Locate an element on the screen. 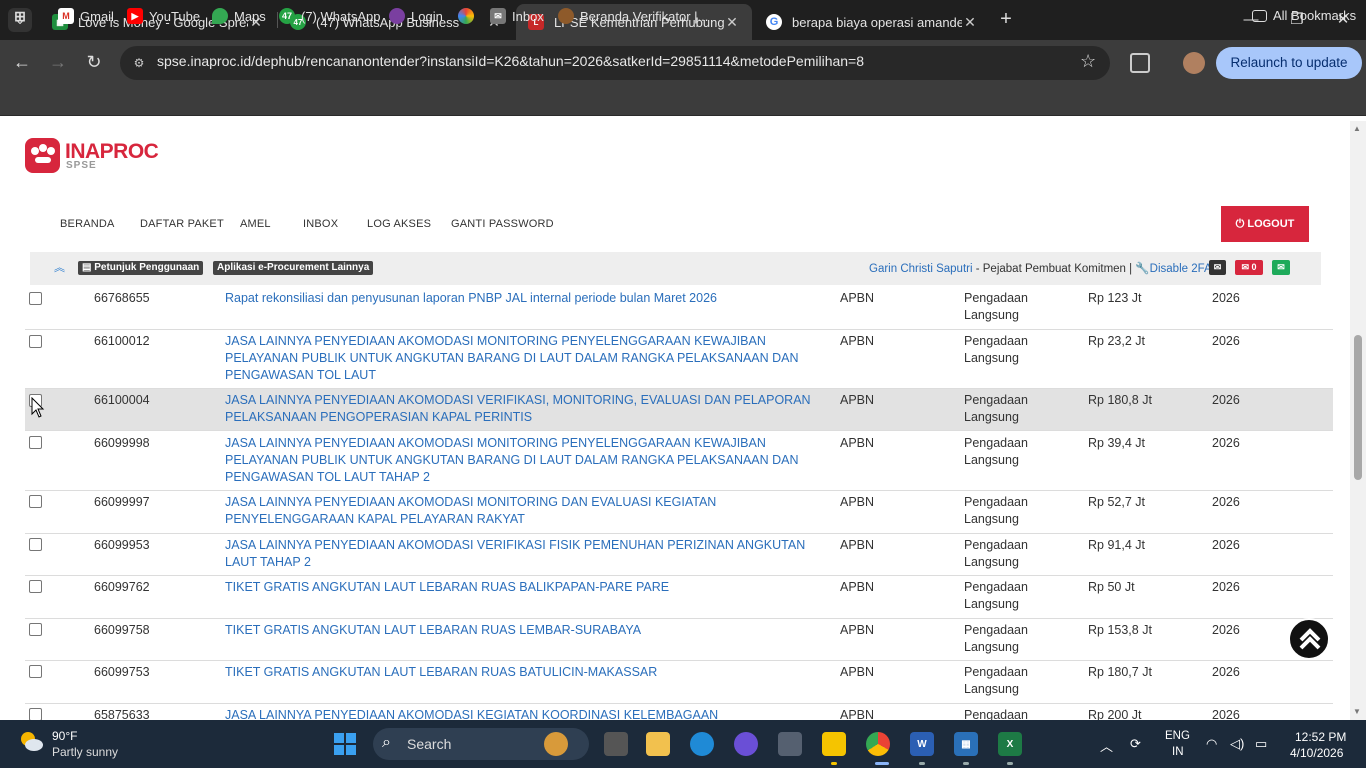  user-name-link: Garin Christi Saputri is located at coordinates (921, 269).